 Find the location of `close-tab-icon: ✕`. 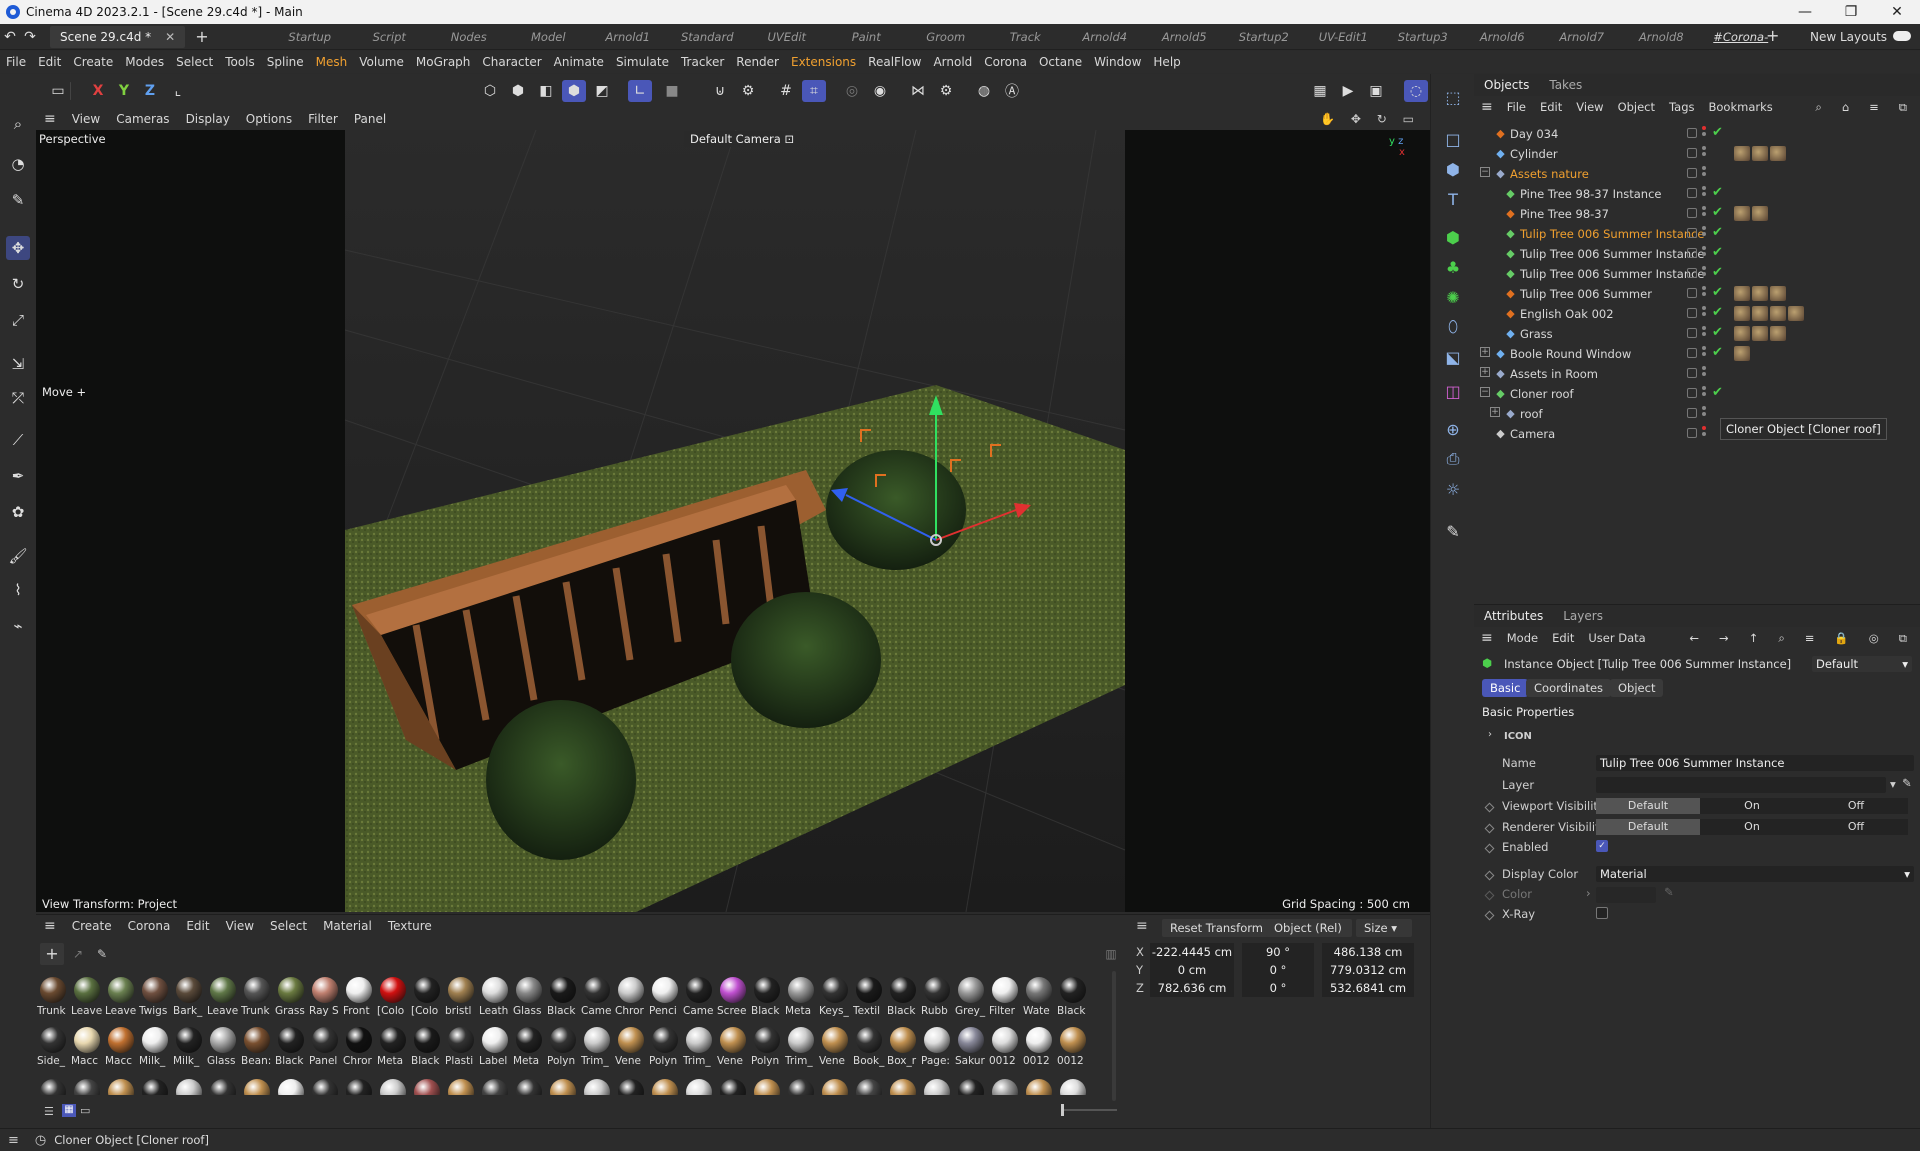

close-tab-icon: ✕ is located at coordinates (170, 37).